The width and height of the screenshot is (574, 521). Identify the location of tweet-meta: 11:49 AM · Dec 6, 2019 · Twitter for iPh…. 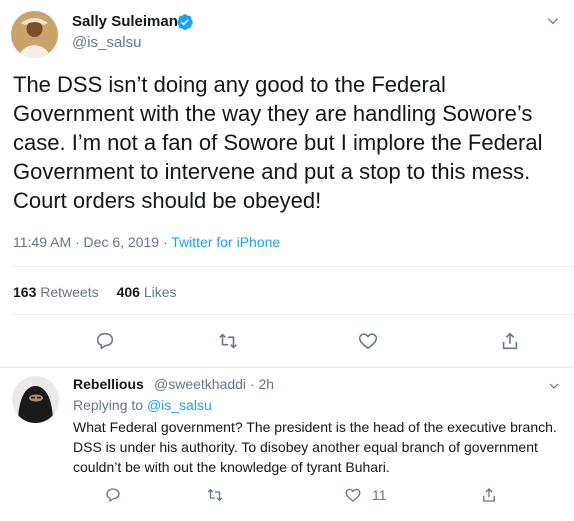
(146, 242).